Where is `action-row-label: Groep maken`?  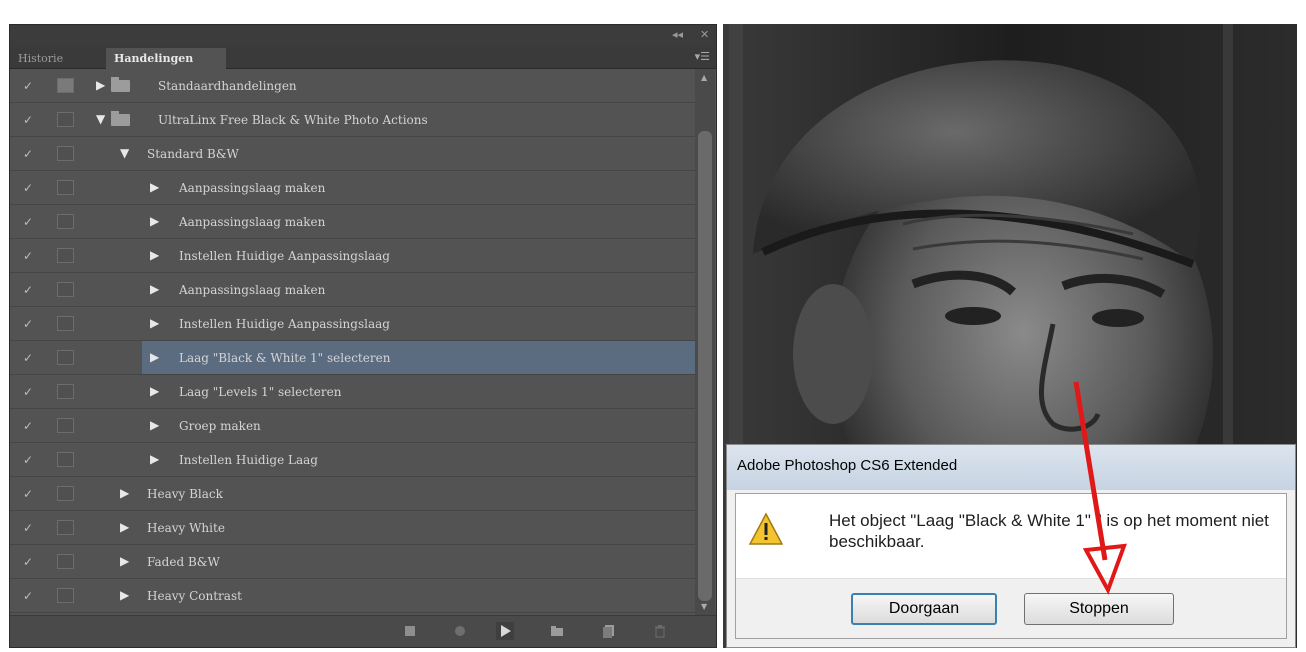
action-row-label: Groep maken is located at coordinates (220, 426).